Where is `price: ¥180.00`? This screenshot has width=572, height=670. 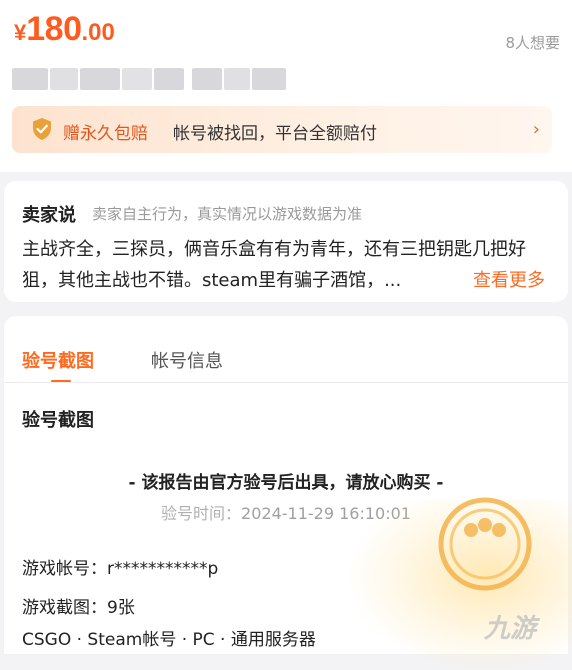
price: ¥180.00 is located at coordinates (64, 29).